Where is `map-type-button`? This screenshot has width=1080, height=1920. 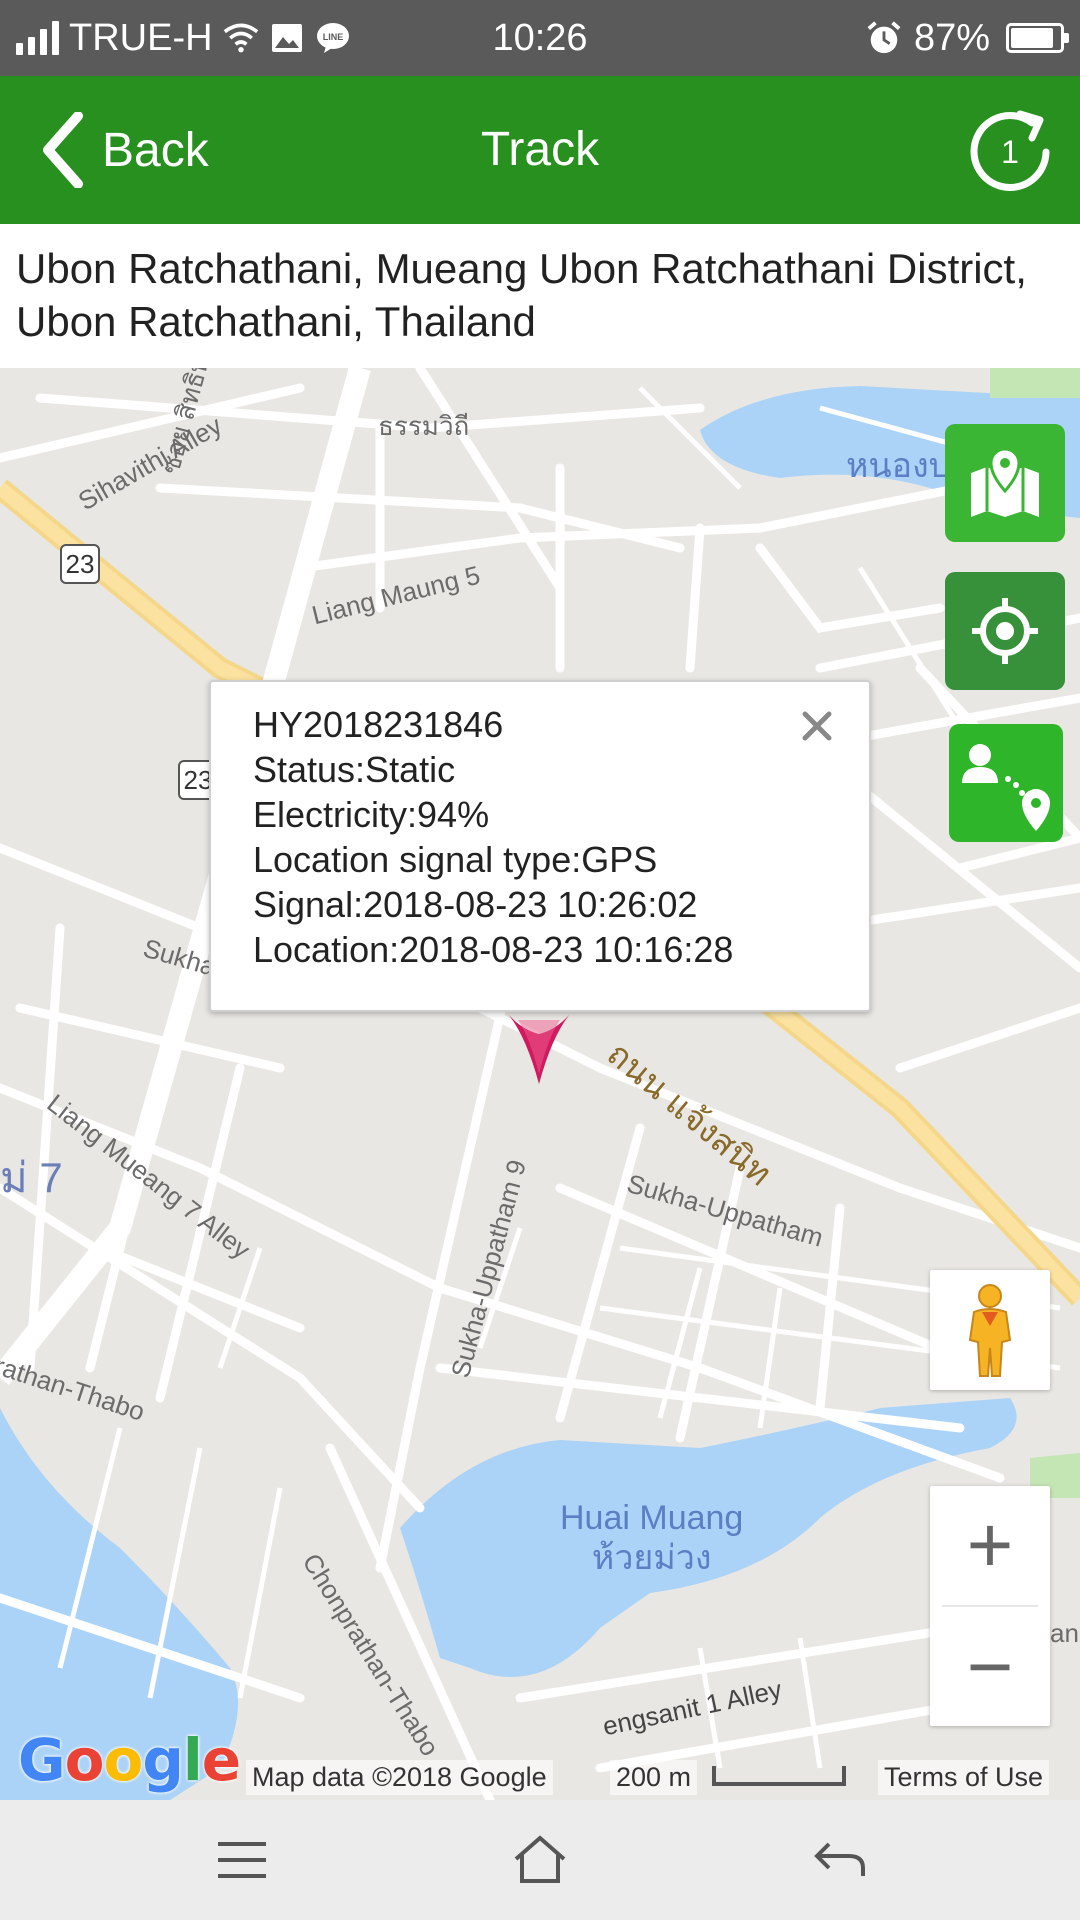 map-type-button is located at coordinates (1005, 483).